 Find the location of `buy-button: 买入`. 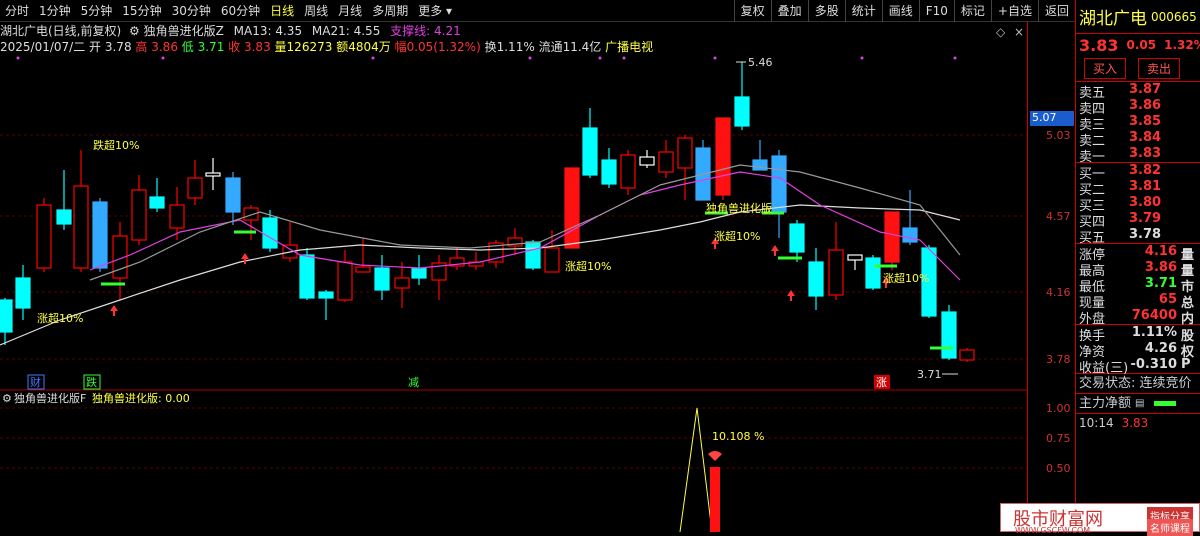

buy-button: 买入 is located at coordinates (1105, 68).